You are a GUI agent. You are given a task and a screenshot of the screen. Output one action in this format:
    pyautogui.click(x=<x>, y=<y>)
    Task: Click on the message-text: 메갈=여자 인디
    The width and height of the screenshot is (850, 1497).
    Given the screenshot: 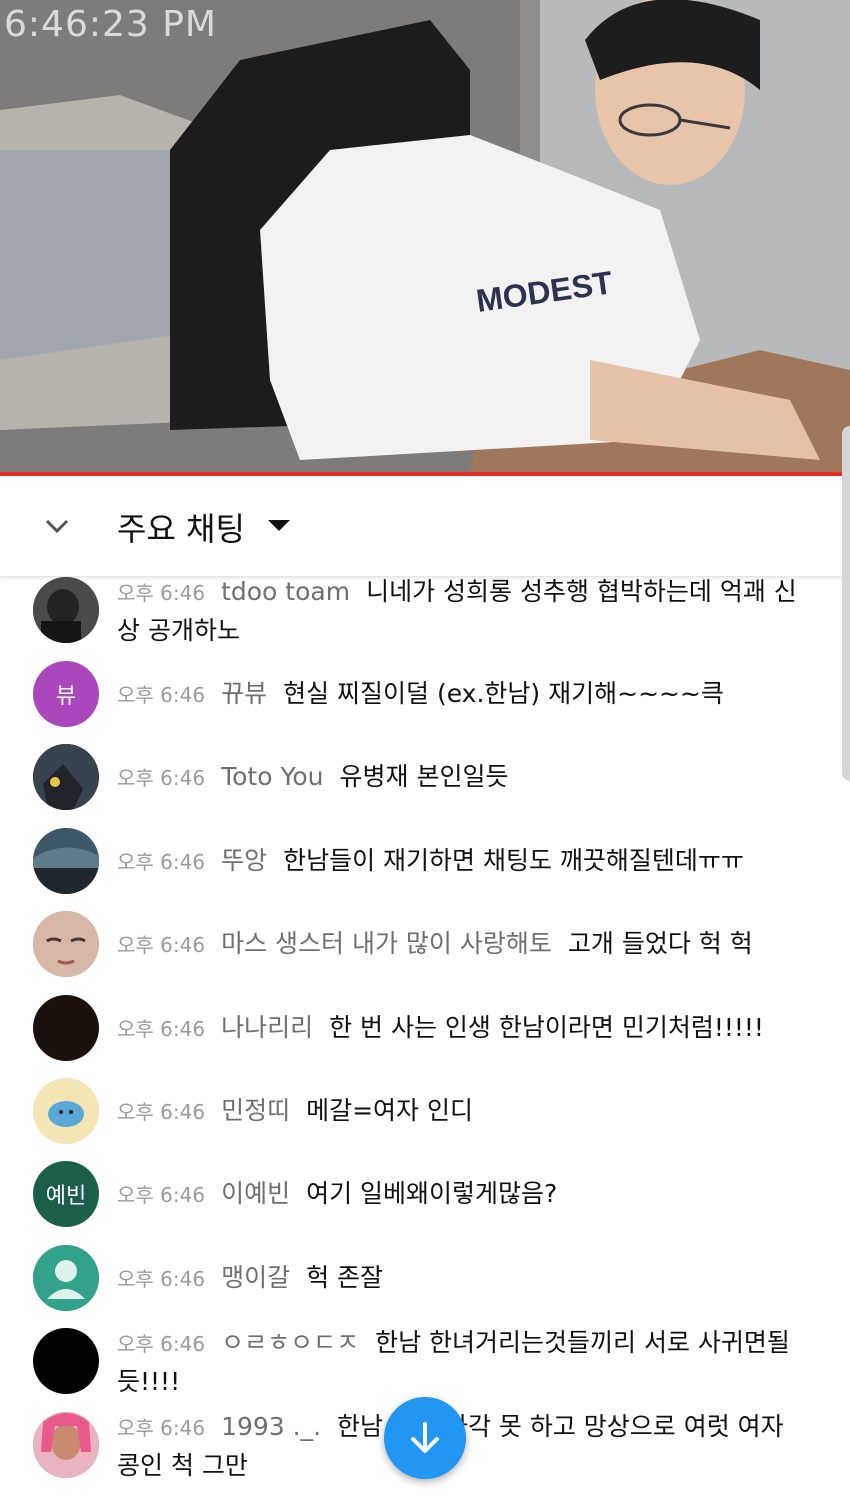 What is the action you would take?
    pyautogui.click(x=389, y=1110)
    